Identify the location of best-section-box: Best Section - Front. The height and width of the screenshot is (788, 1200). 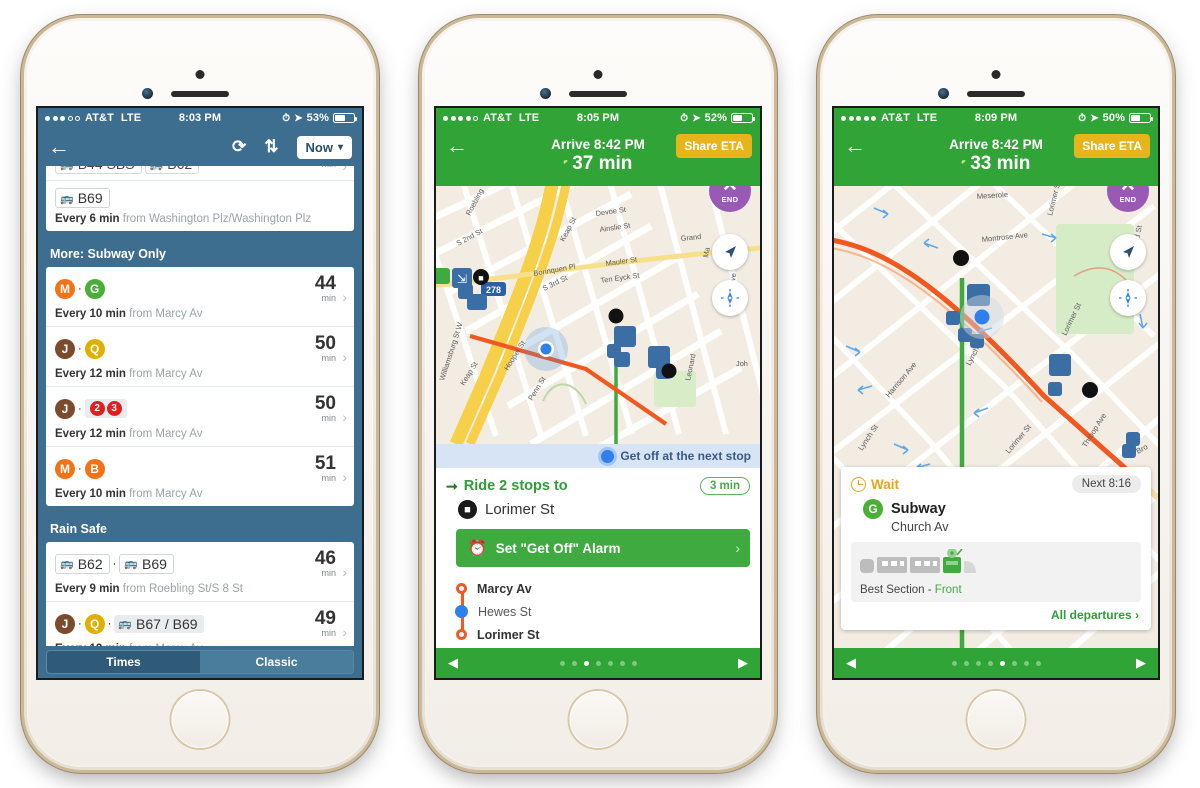
(996, 572).